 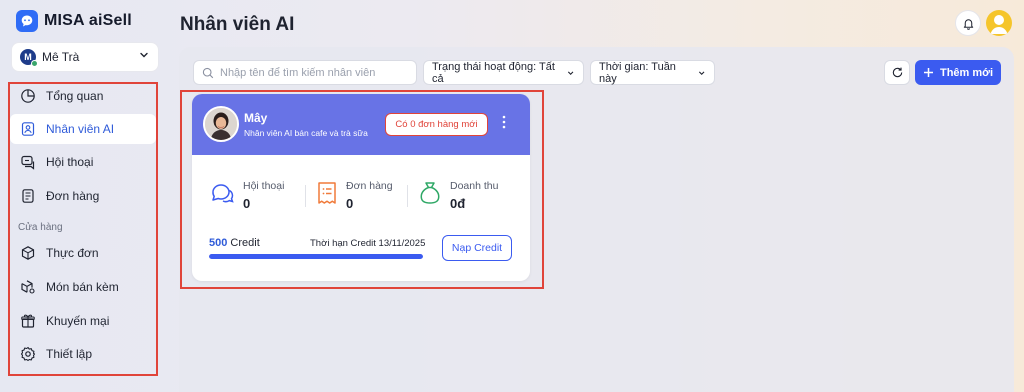 What do you see at coordinates (966, 72) in the screenshot?
I see `add-new-label: Thêm mới` at bounding box center [966, 72].